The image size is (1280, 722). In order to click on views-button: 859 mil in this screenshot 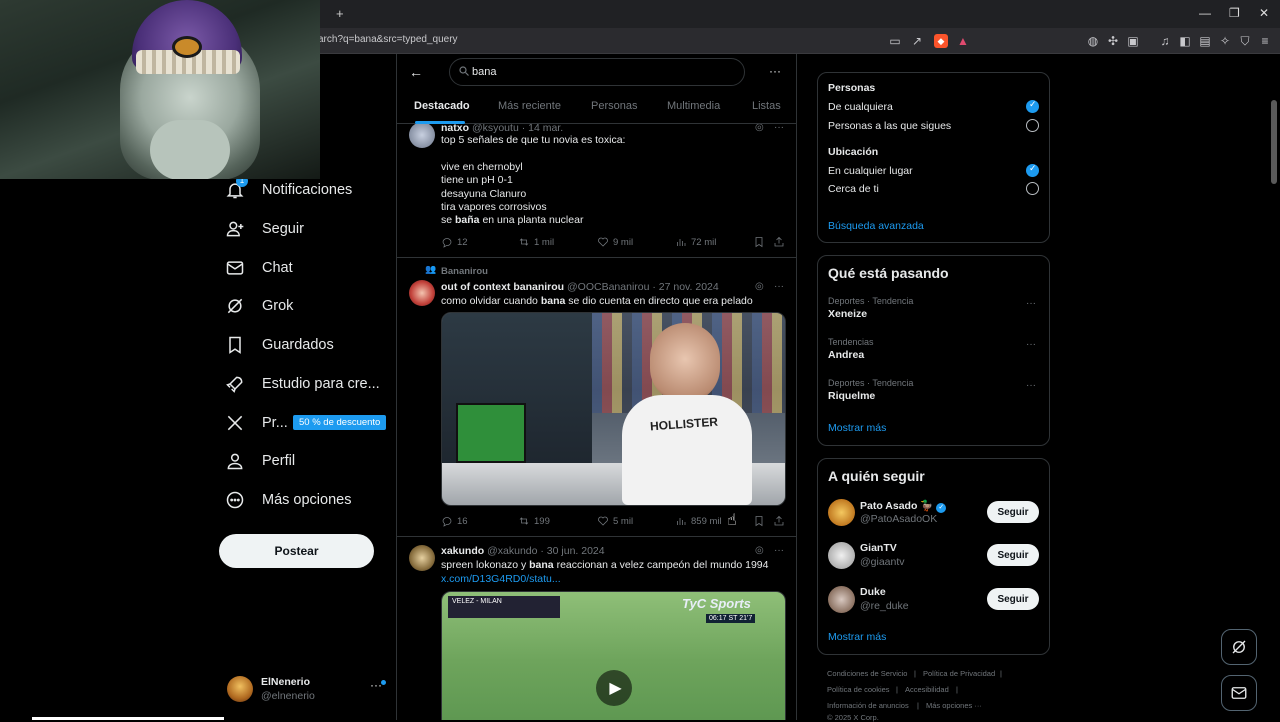, I will do `click(698, 521)`.